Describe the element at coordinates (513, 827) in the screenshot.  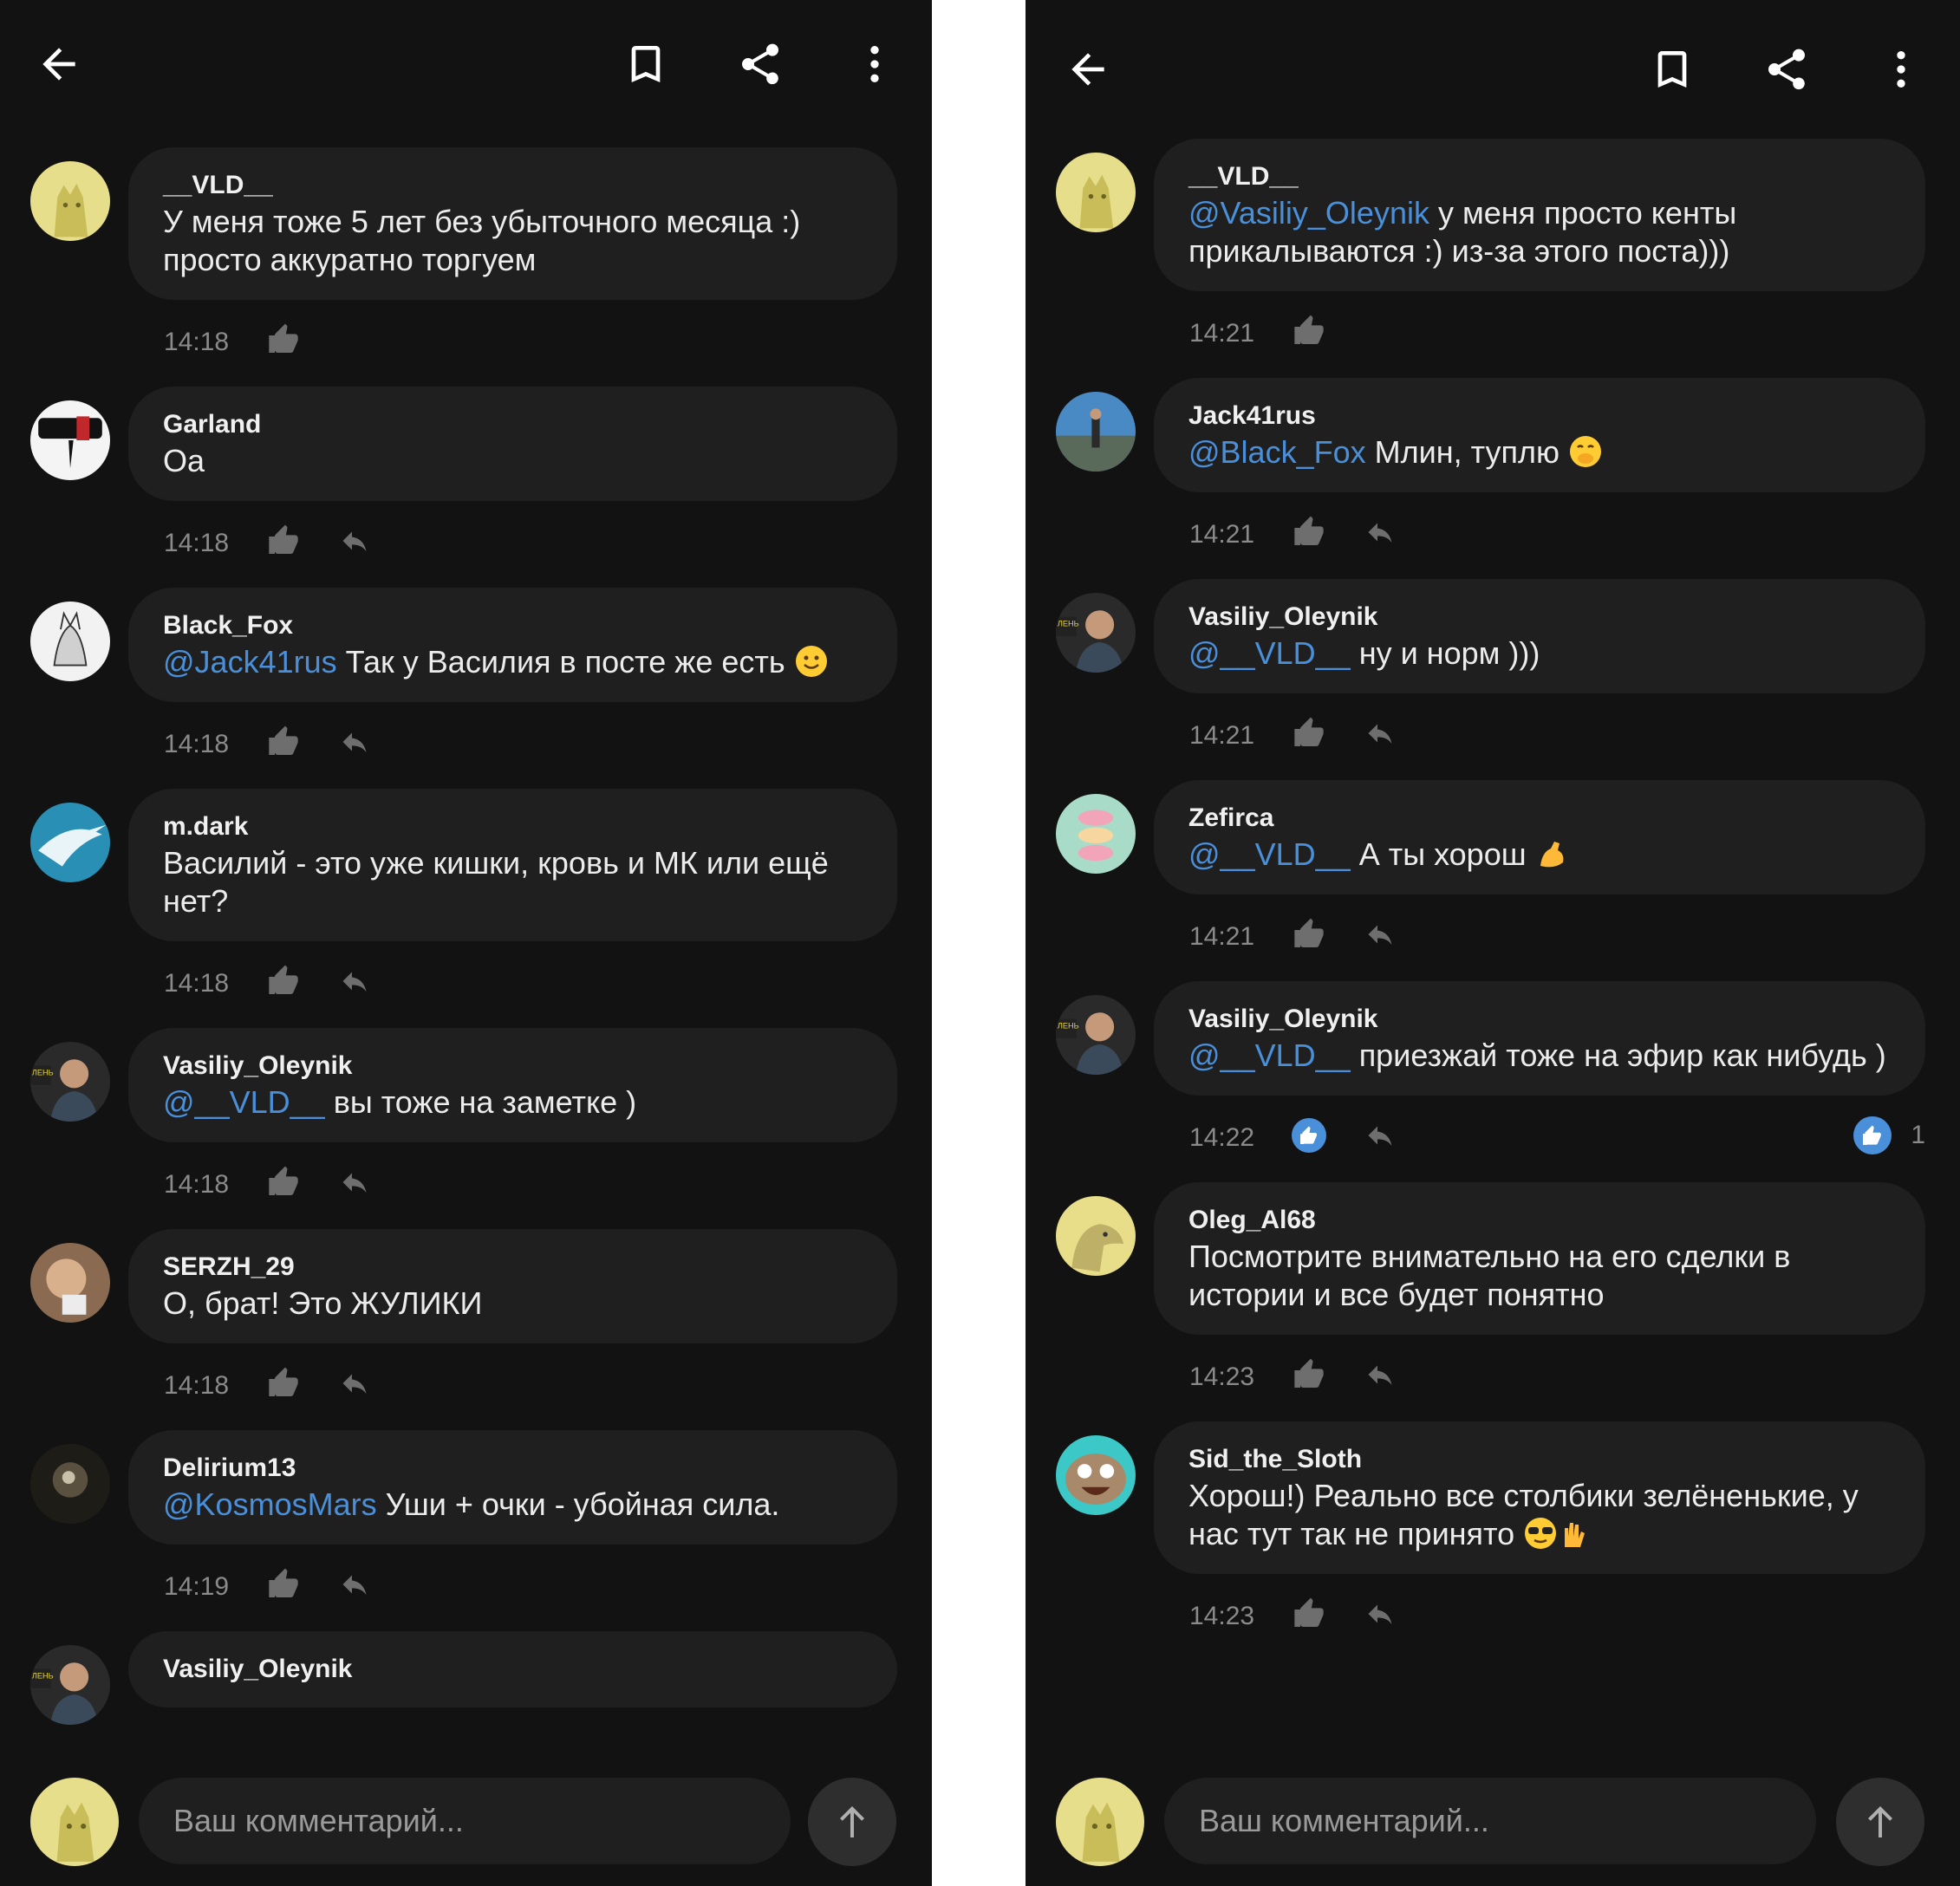
I see `comment-author: m.dark` at that location.